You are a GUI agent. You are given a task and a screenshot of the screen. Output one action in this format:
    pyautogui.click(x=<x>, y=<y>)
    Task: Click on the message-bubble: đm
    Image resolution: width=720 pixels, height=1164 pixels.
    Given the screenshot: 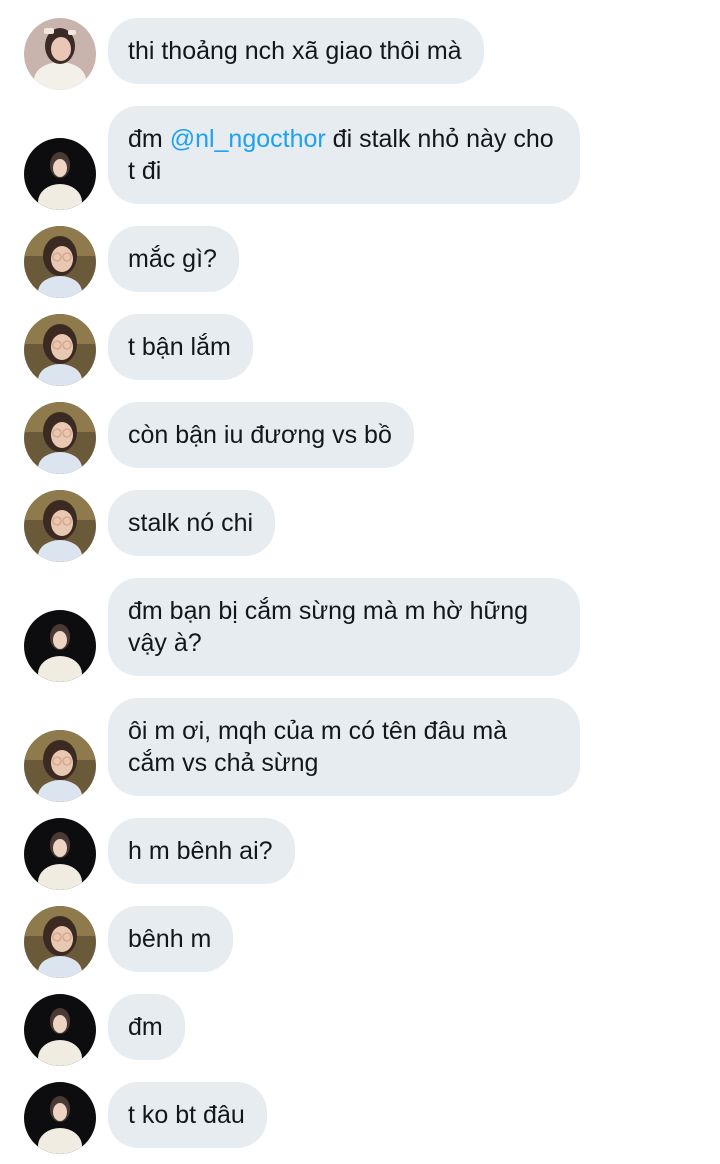 What is the action you would take?
    pyautogui.click(x=146, y=1027)
    